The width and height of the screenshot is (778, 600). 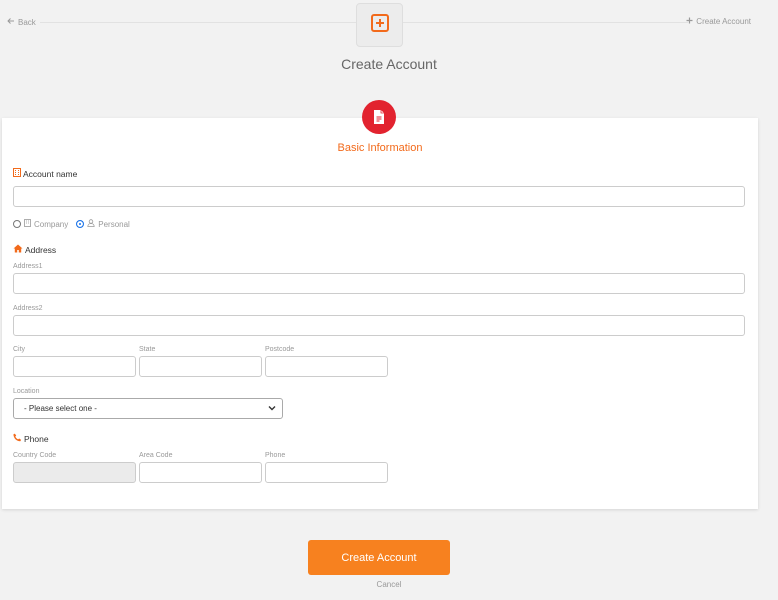 I want to click on company-radio-option: Company, so click(x=40, y=224).